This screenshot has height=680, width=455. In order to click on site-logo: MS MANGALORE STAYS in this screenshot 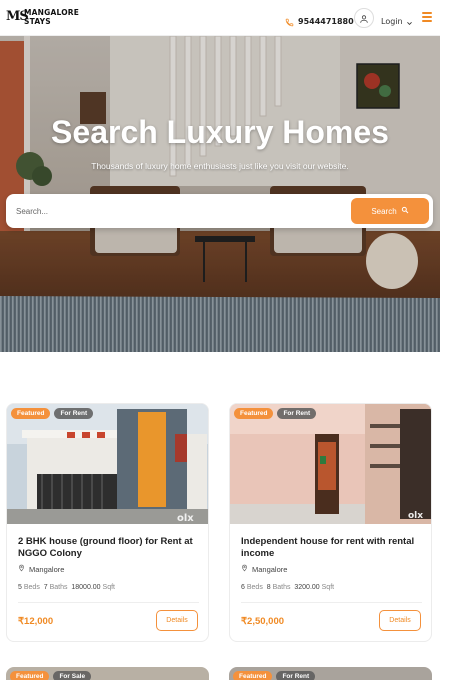, I will do `click(42, 17)`.